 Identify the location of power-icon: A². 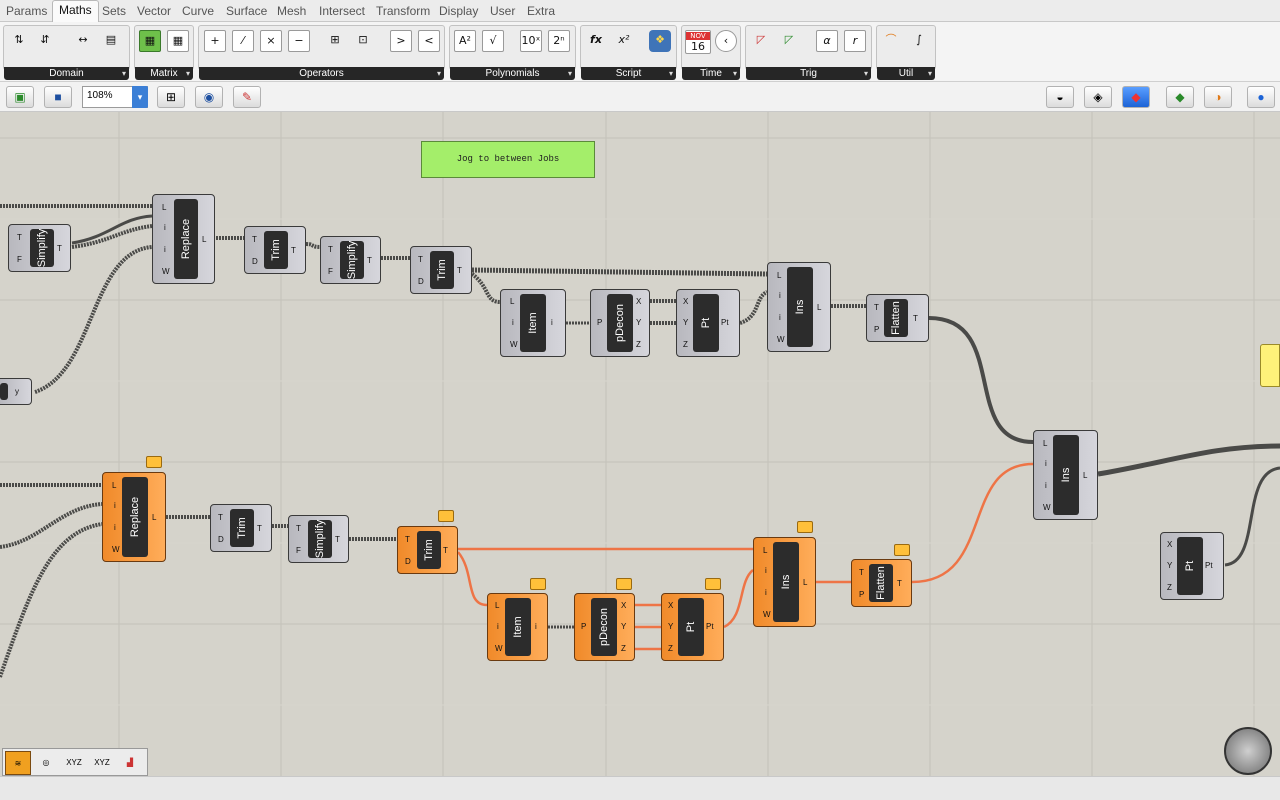
(465, 41).